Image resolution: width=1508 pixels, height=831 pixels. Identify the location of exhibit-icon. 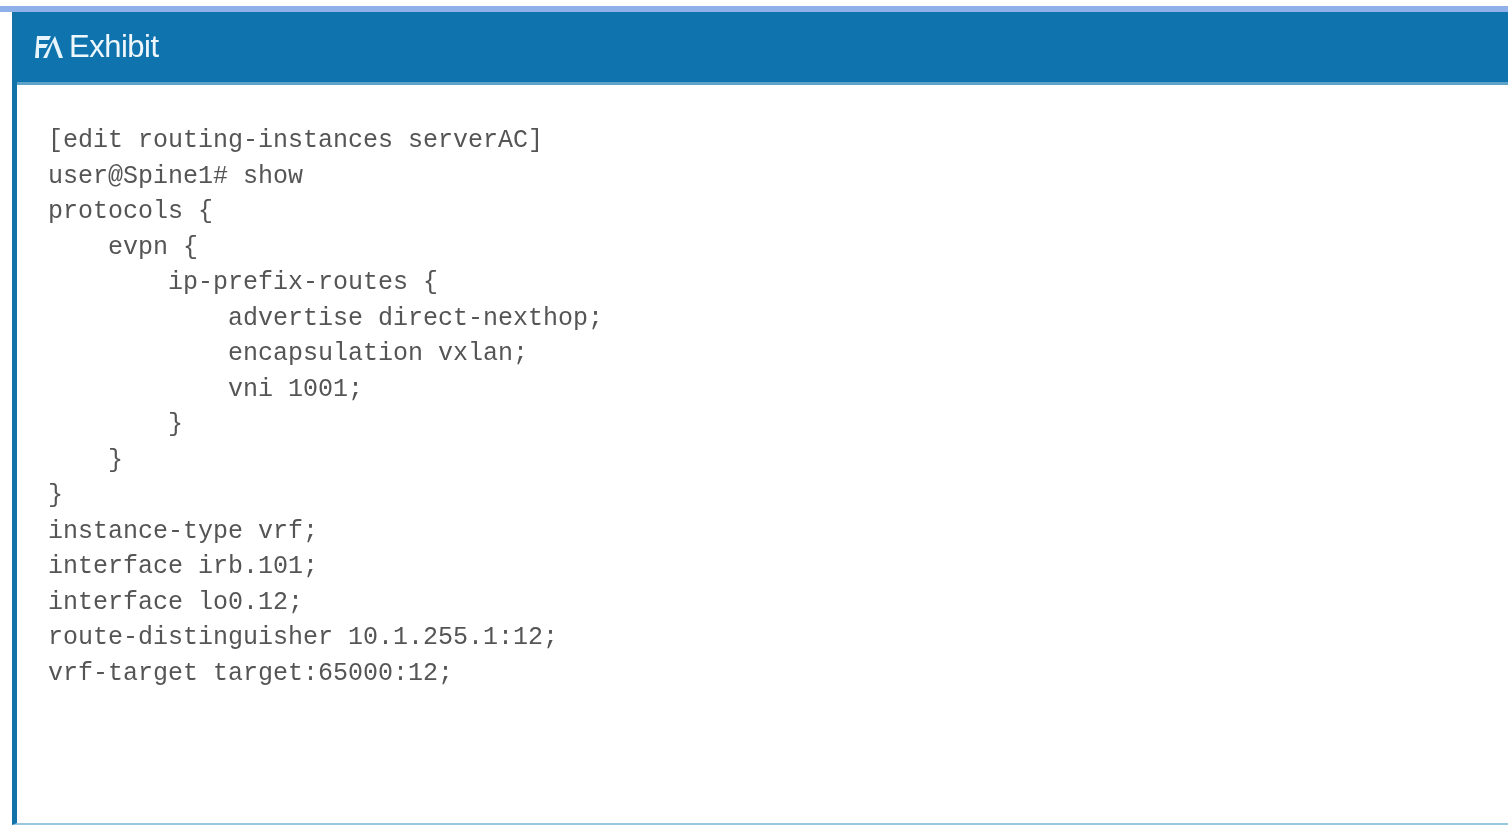
(48, 47).